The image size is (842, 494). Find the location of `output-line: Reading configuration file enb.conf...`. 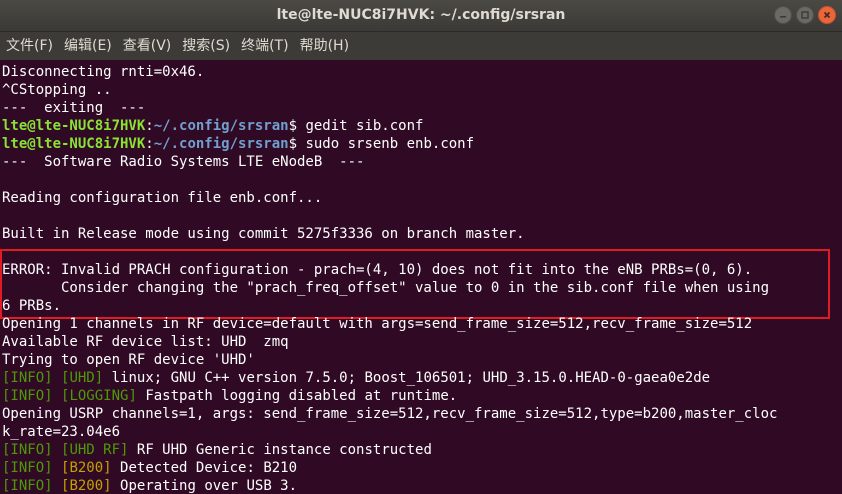

output-line: Reading configuration file enb.conf... is located at coordinates (162, 198).